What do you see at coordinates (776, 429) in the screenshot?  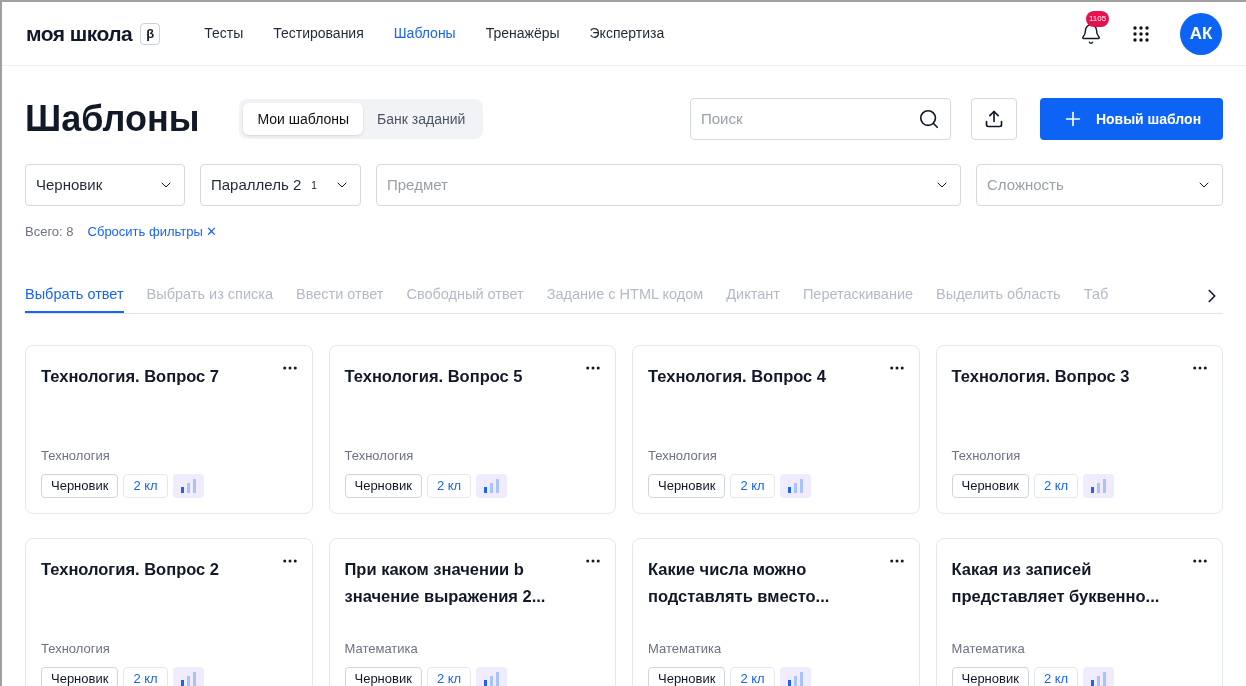 I see `template-card: Технология. Вопрос 4 Технология Черновик 2 кл` at bounding box center [776, 429].